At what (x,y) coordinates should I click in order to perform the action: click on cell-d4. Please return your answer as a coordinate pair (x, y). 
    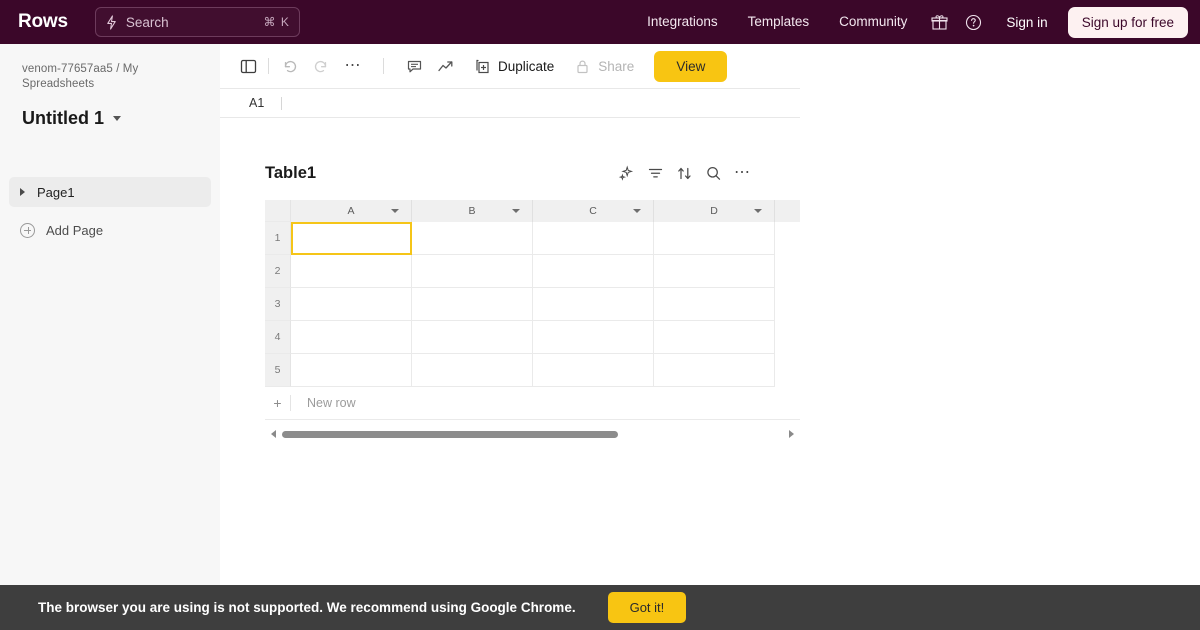
    Looking at the image, I should click on (714, 337).